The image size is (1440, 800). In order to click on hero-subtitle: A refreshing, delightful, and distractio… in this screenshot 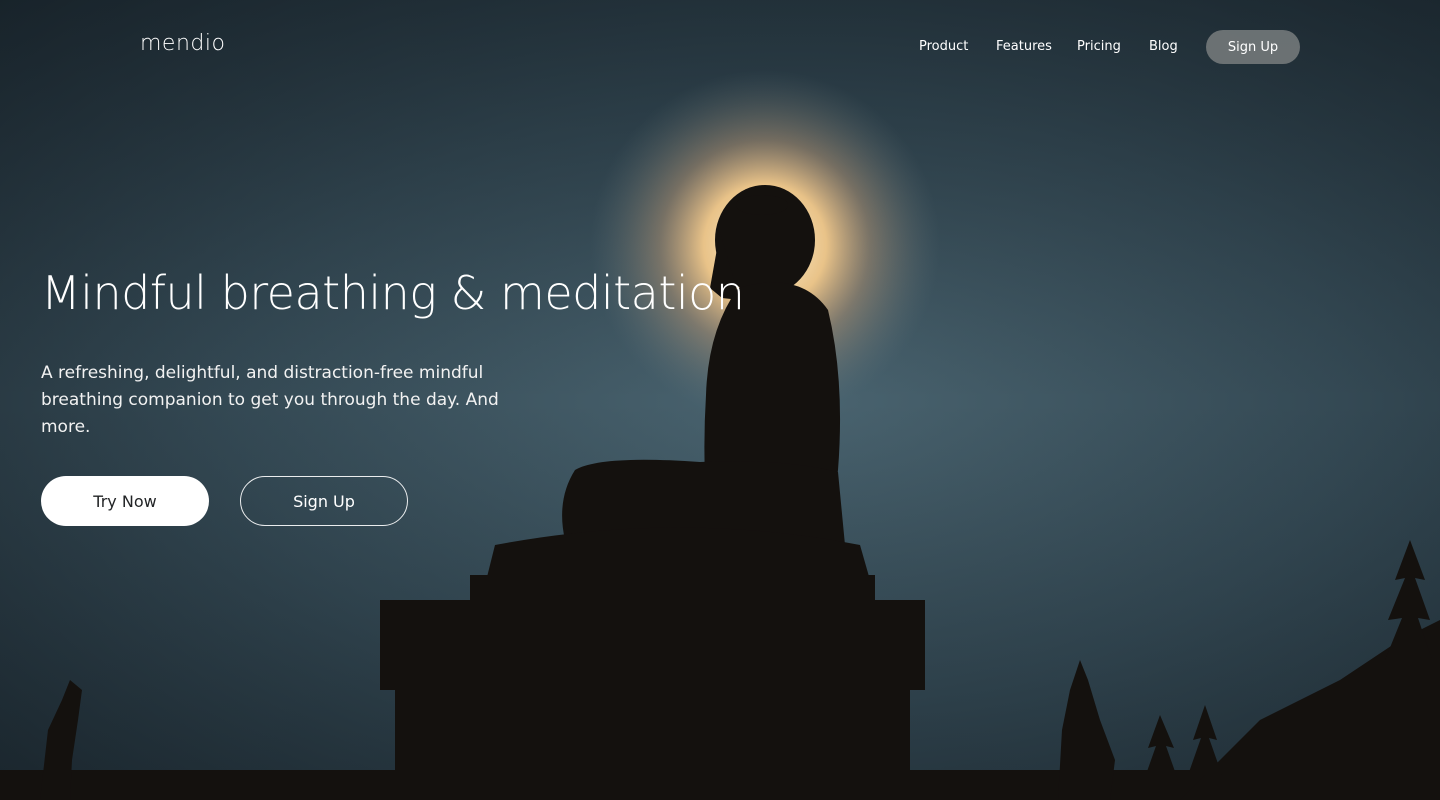, I will do `click(270, 400)`.